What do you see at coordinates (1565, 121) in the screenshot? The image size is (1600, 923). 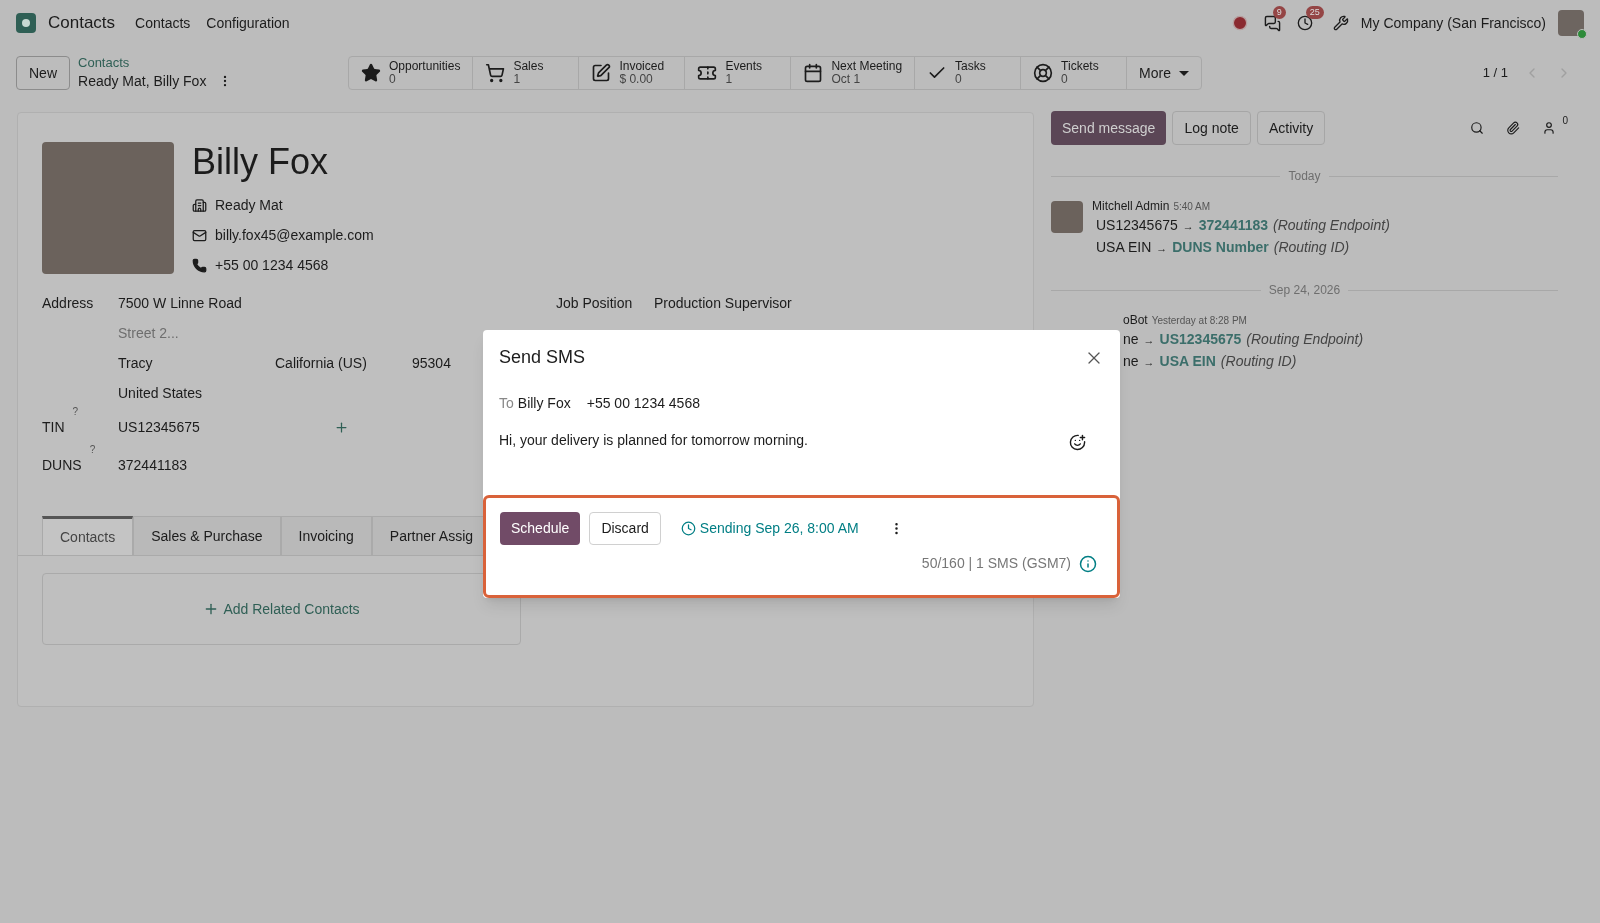 I see `followers-count: 0` at bounding box center [1565, 121].